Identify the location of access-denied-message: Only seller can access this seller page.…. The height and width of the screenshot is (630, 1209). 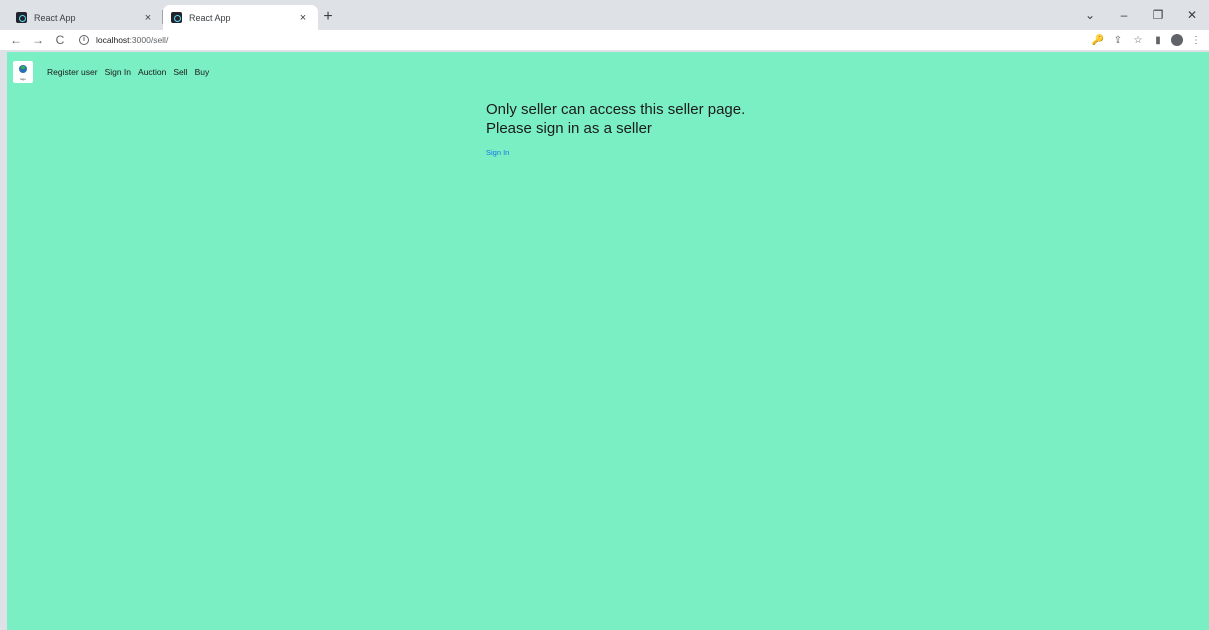
(616, 119).